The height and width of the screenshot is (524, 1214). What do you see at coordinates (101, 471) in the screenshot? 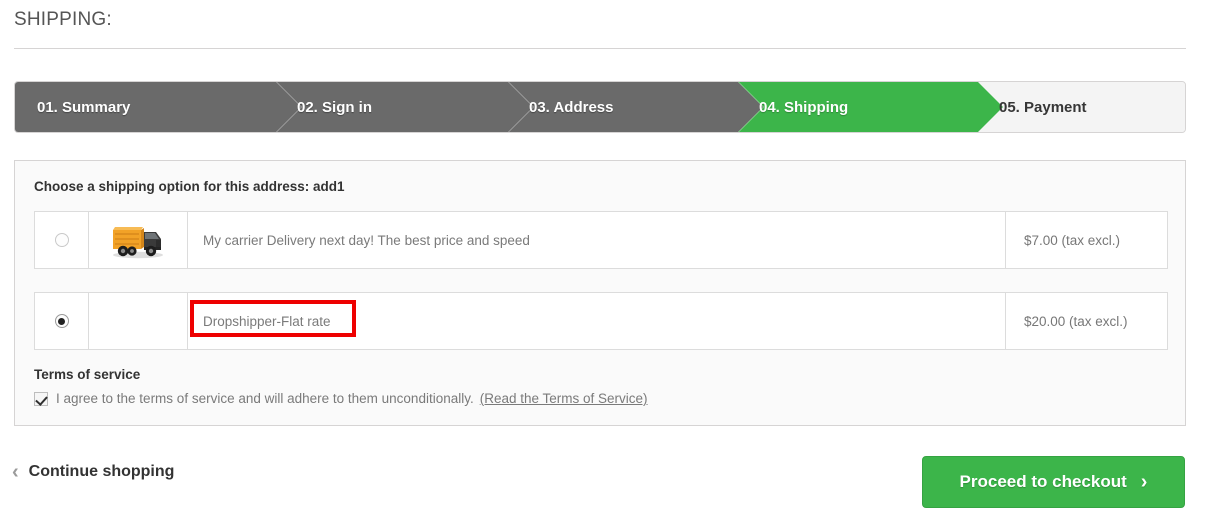
I see `continue-shopping-label: Continue shopping` at bounding box center [101, 471].